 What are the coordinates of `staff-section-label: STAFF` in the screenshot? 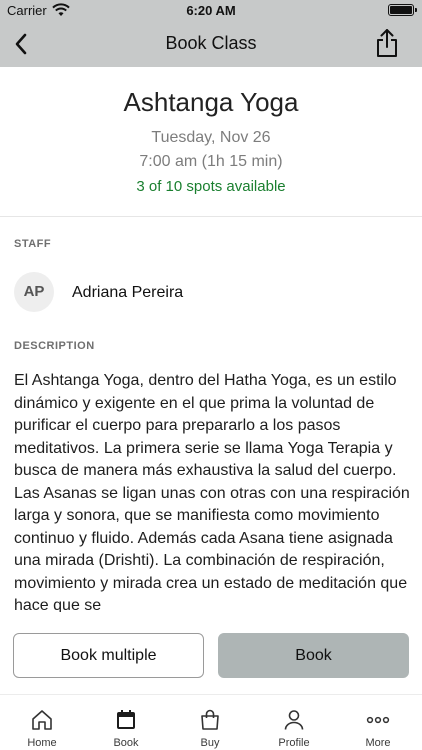 It's located at (33, 244).